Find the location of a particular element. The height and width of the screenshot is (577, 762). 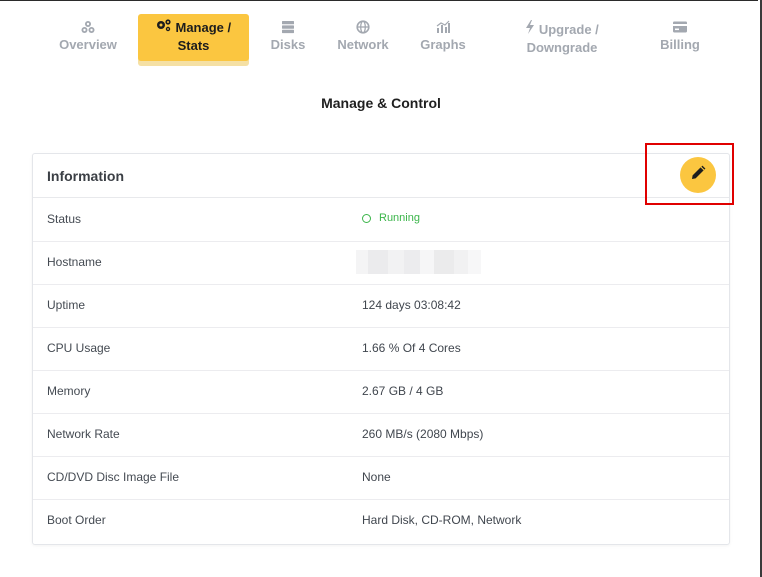

tab-graphs: Graphs is located at coordinates (443, 37).